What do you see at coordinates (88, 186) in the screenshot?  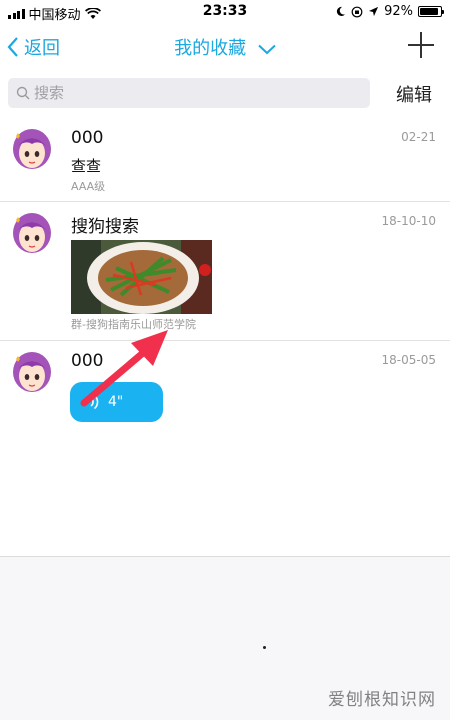 I see `item-source: AAA级` at bounding box center [88, 186].